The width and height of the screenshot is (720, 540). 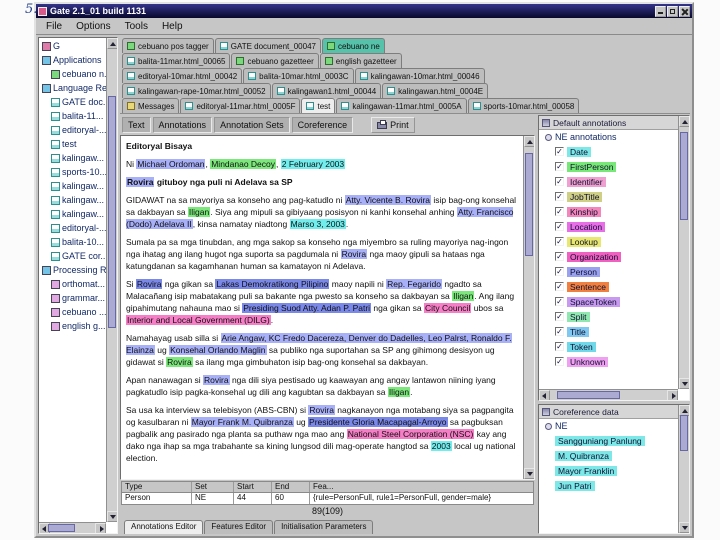 I want to click on annotations-horizontal-scrollbar, so click(x=608, y=394).